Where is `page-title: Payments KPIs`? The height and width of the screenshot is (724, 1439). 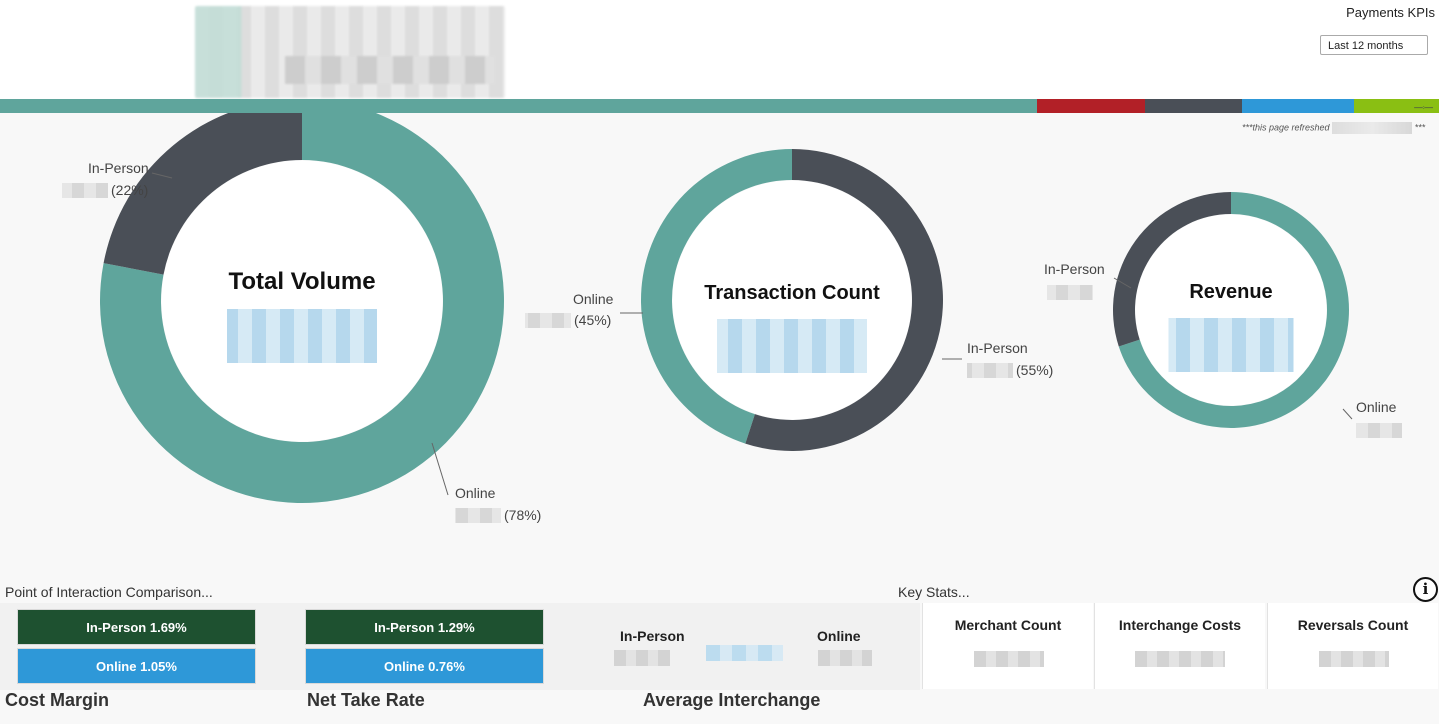
page-title: Payments KPIs is located at coordinates (1390, 12).